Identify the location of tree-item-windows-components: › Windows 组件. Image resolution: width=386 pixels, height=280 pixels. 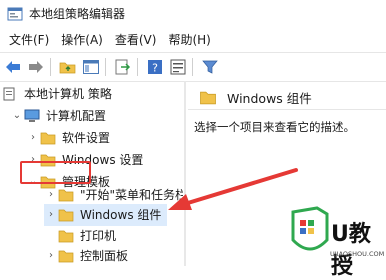
(106, 215).